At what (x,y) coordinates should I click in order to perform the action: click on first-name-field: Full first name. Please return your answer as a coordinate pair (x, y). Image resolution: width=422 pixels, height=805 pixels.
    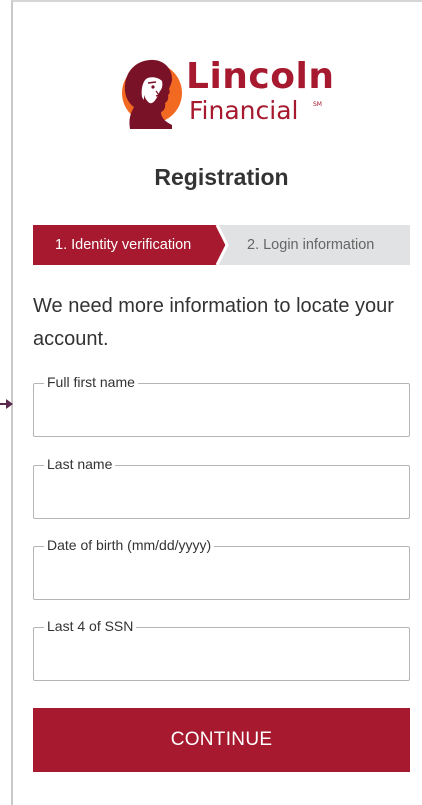
    Looking at the image, I should click on (221, 405).